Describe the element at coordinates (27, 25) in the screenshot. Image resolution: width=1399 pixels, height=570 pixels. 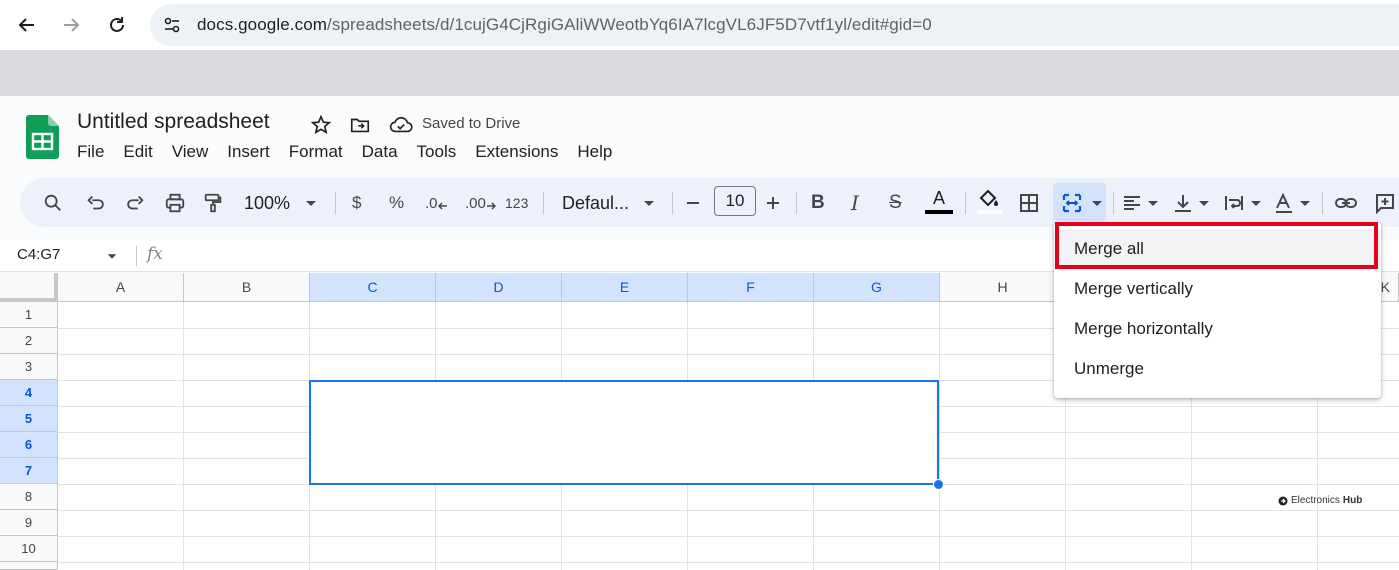
I see `back-arrow-icon` at that location.